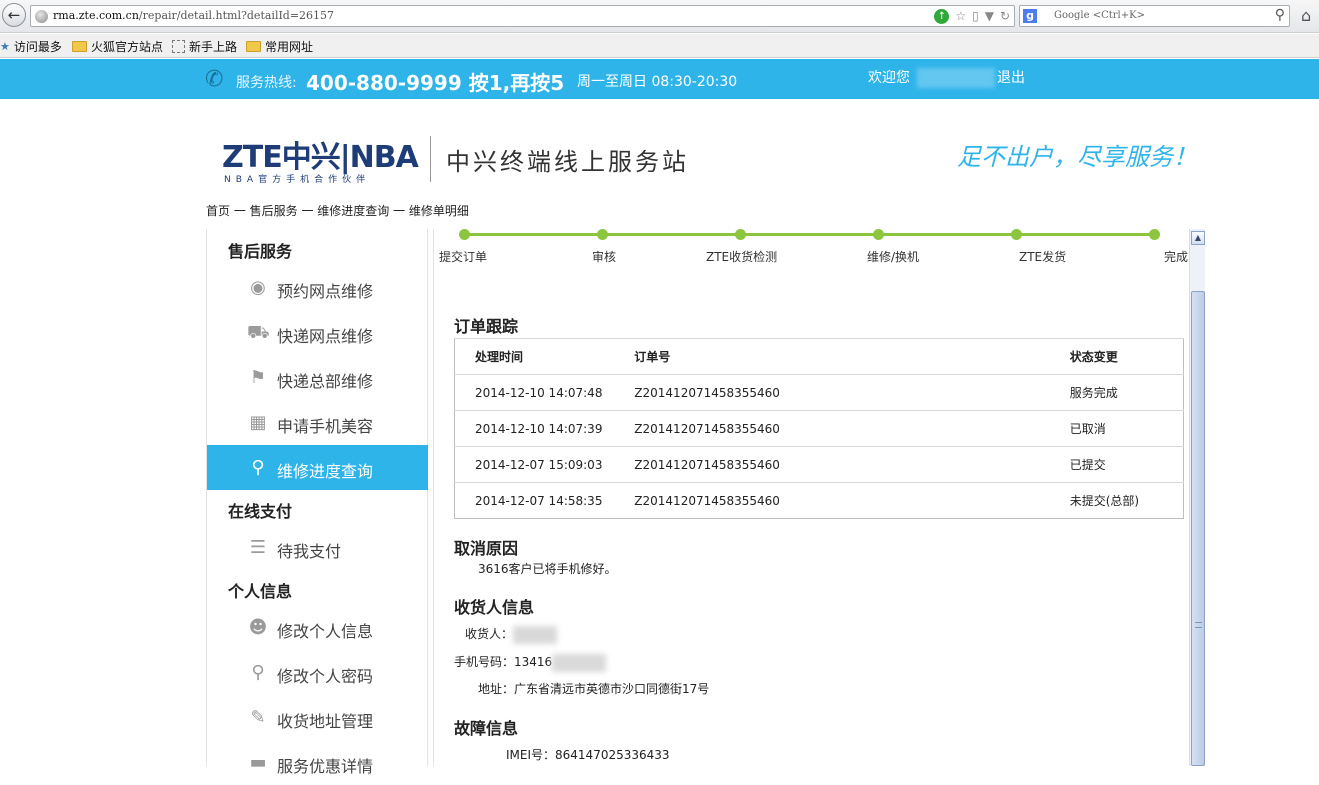 Image resolution: width=1319 pixels, height=785 pixels. I want to click on sidebar-item-edit-profile: ☻ 修改个人信息, so click(317, 627).